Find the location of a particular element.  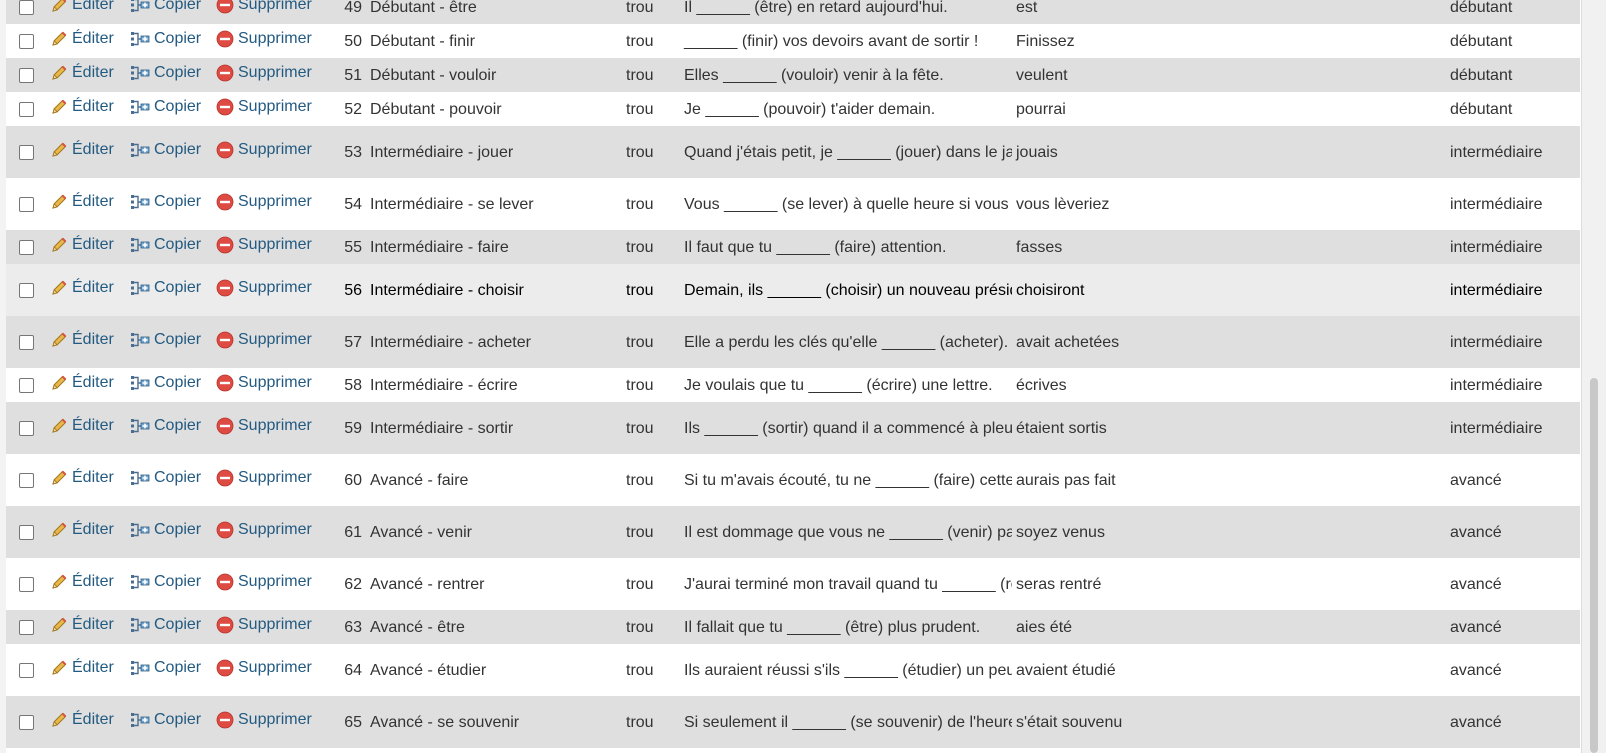

edit-label: Éditer is located at coordinates (93, 340).